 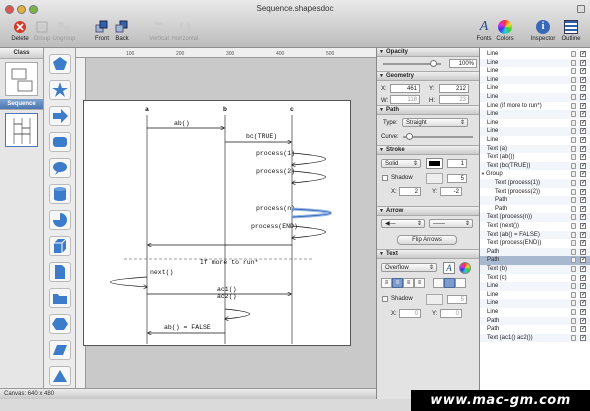 What do you see at coordinates (229, 262) in the screenshot?
I see `loop-label: If more to run*` at bounding box center [229, 262].